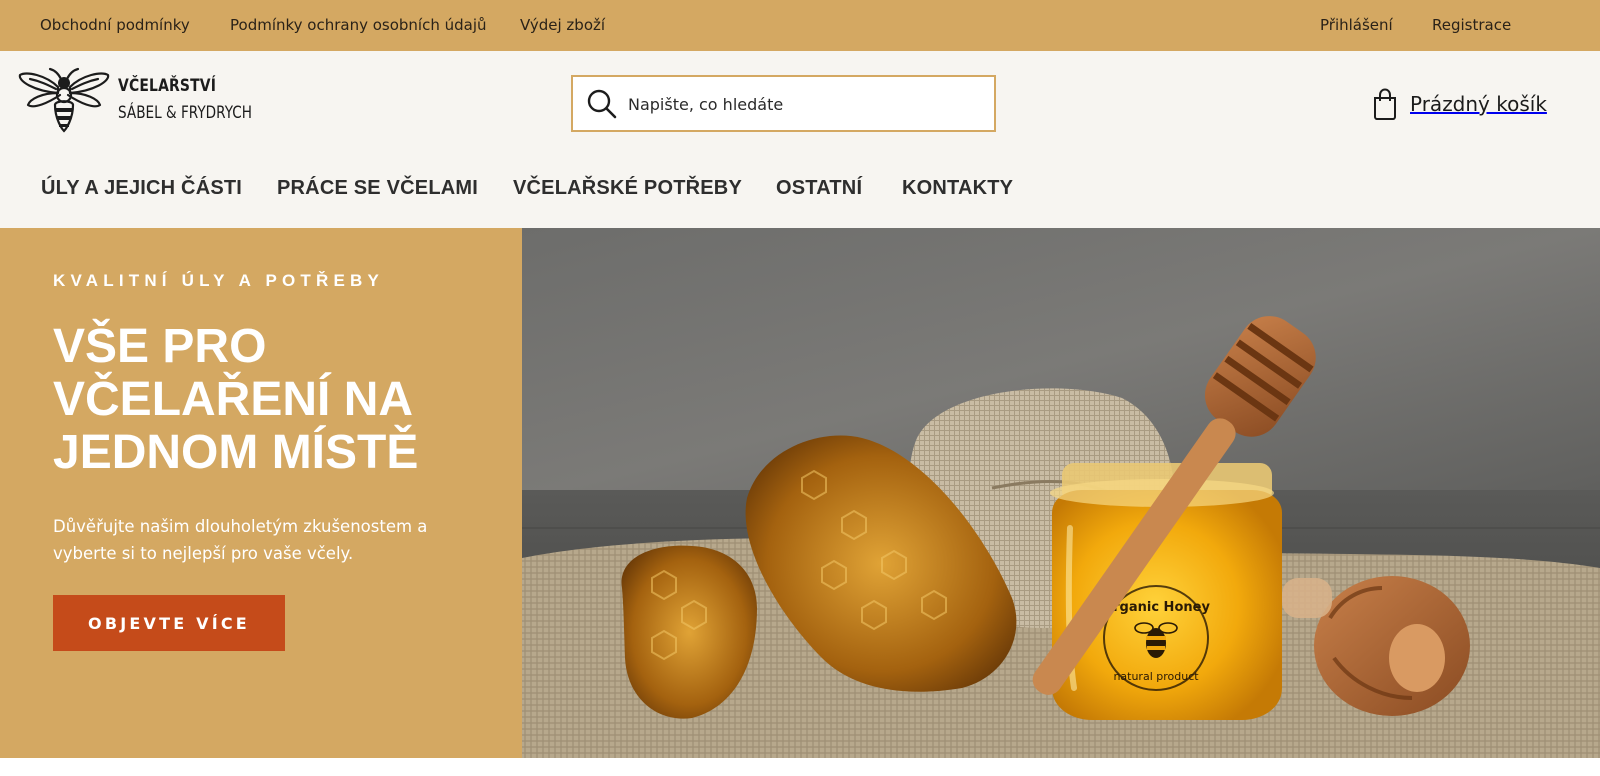 Image resolution: width=1600 pixels, height=776 pixels. I want to click on search-box, so click(783, 103).